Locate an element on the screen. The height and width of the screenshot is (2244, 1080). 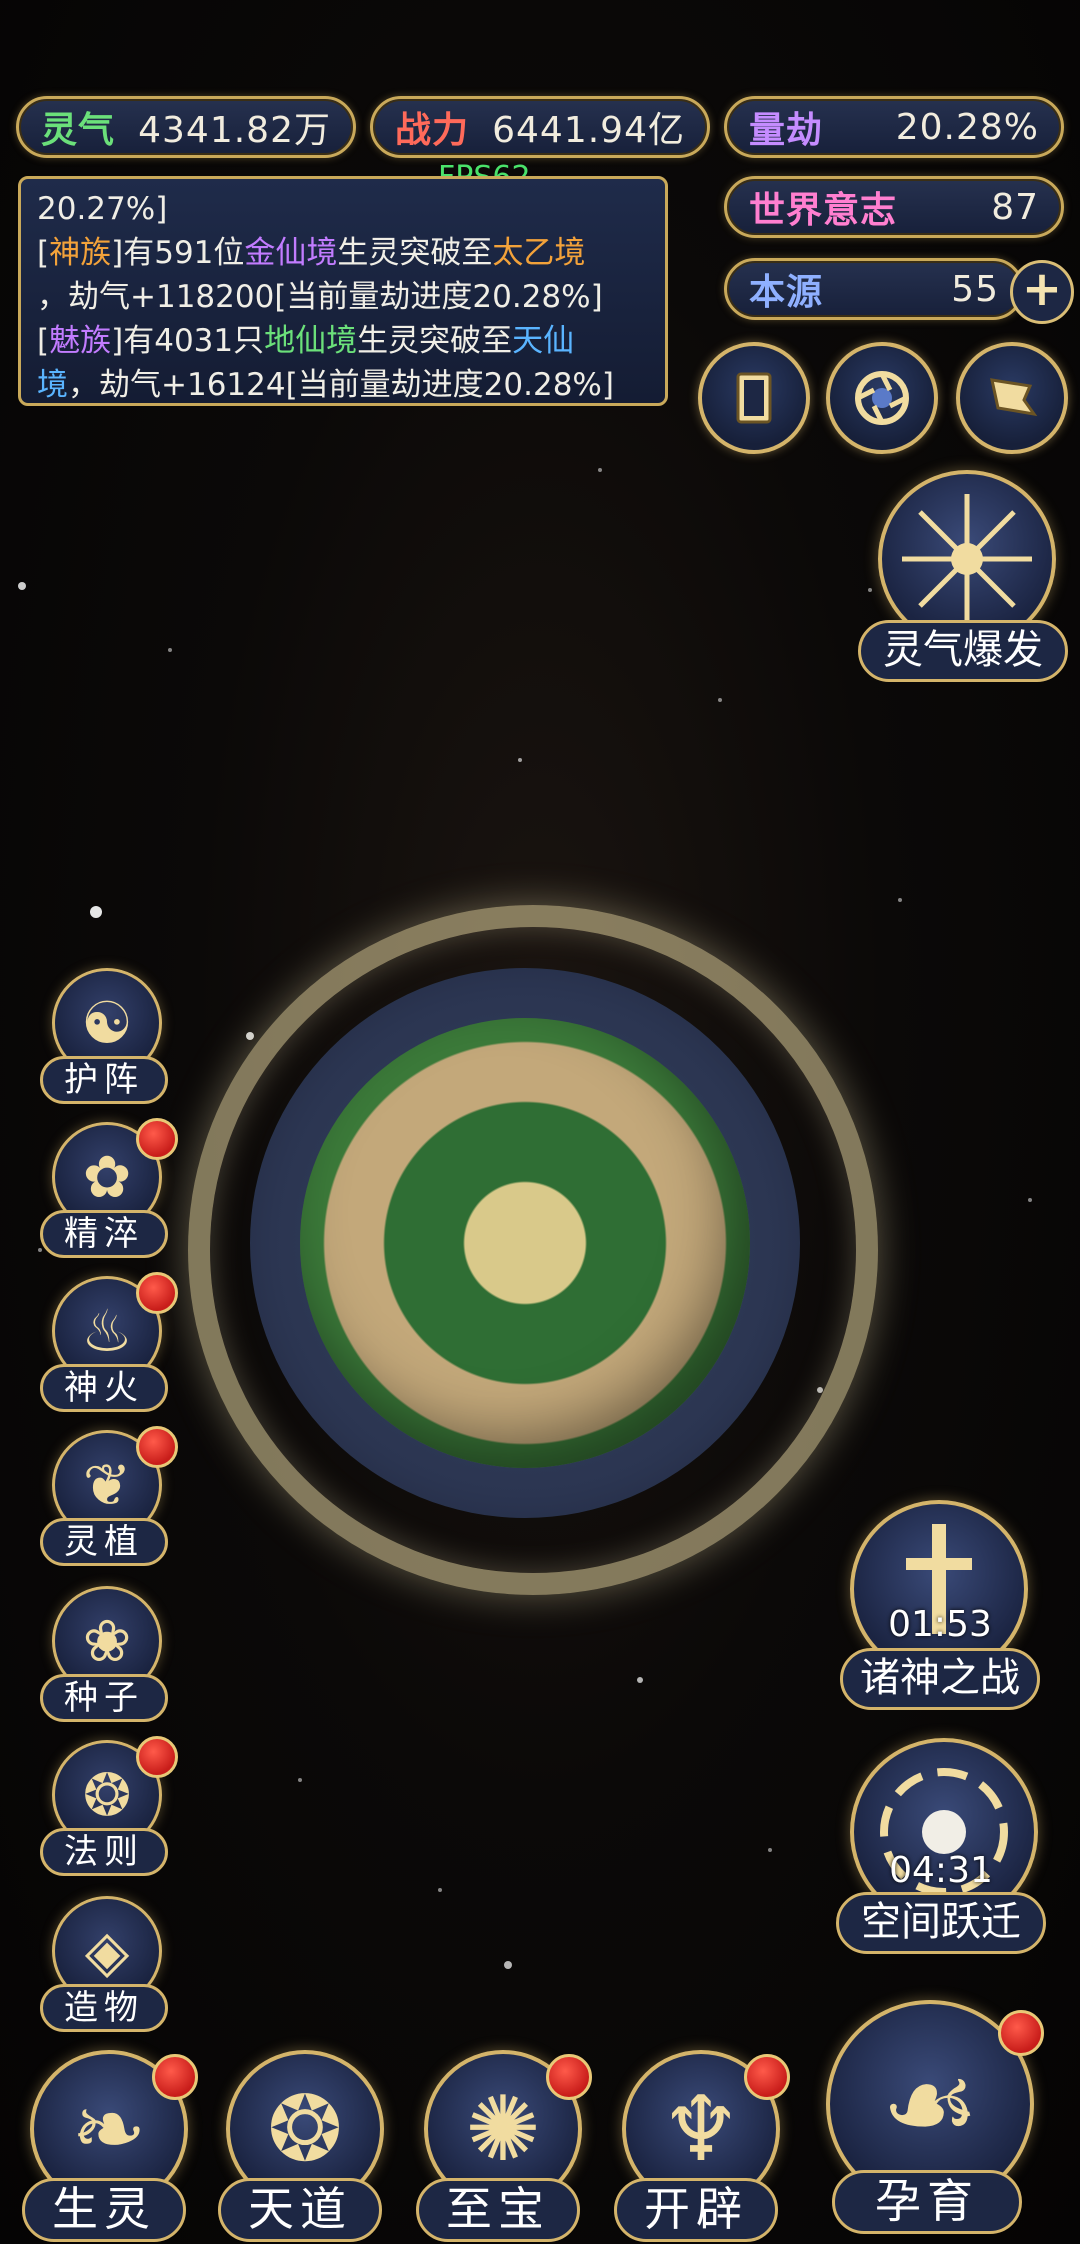
log-race-meizu: 魅族 is located at coordinates (80, 341).